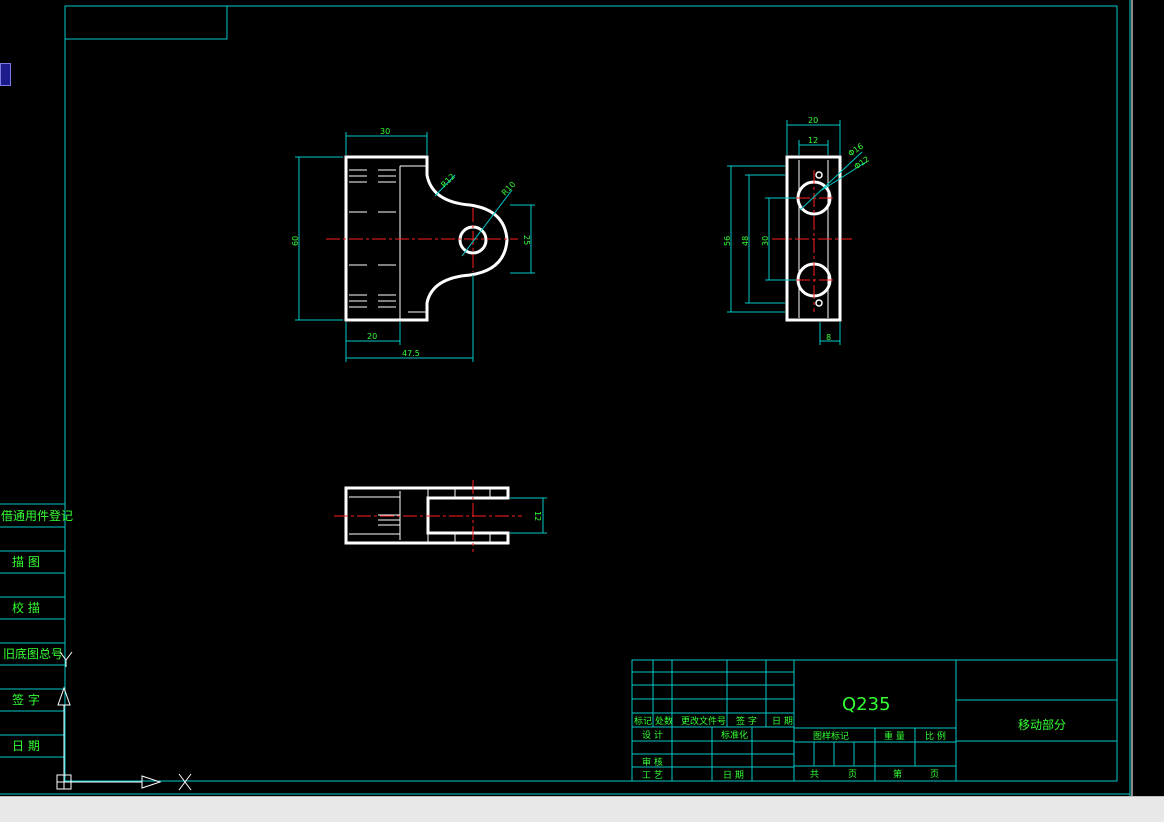 Image resolution: width=1164 pixels, height=822 pixels. Describe the element at coordinates (703, 721) in the screenshot. I see `tb-change-doc: 更改文件号` at that location.